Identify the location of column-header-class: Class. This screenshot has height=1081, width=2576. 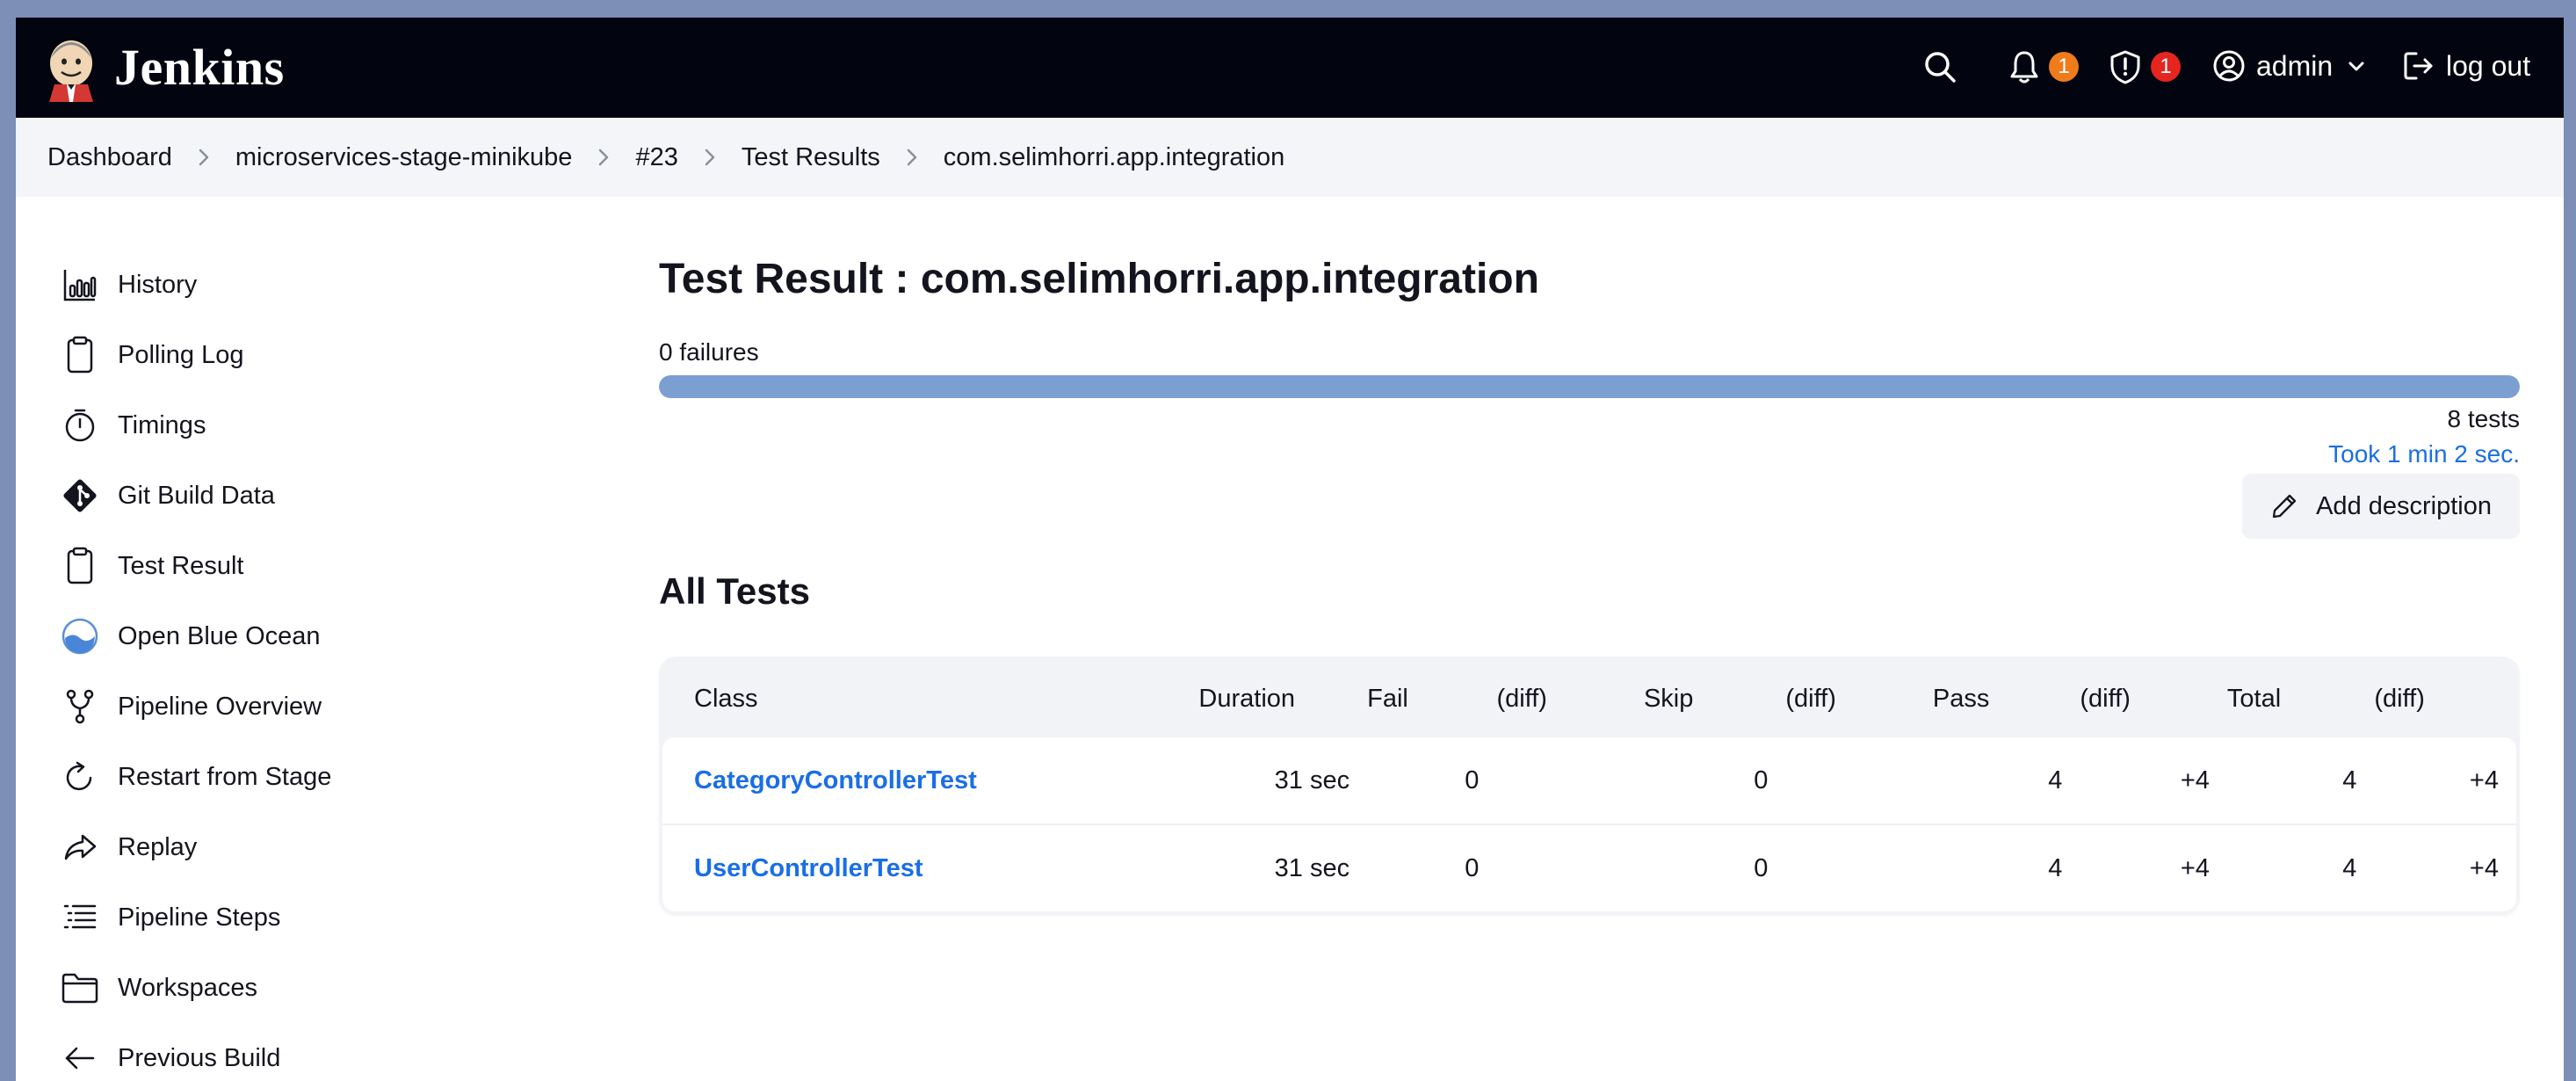
(926, 699).